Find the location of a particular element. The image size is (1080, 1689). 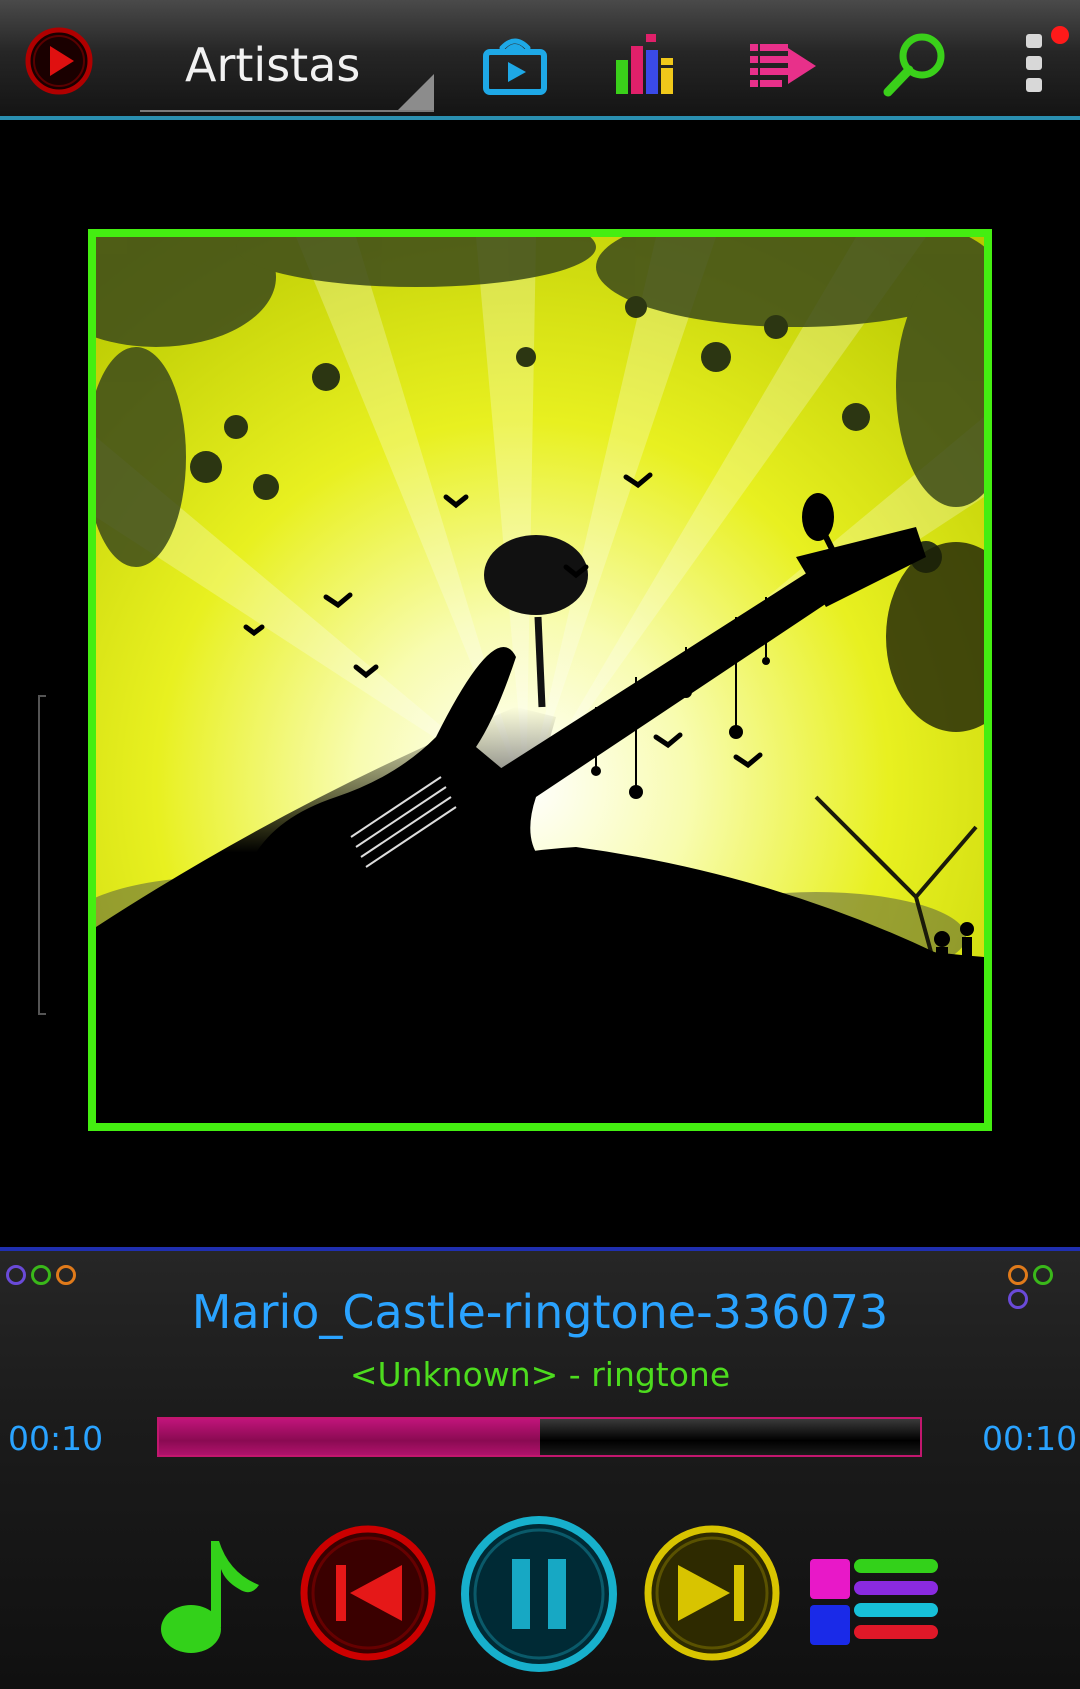

dropdown-label: Artistas is located at coordinates (273, 65).